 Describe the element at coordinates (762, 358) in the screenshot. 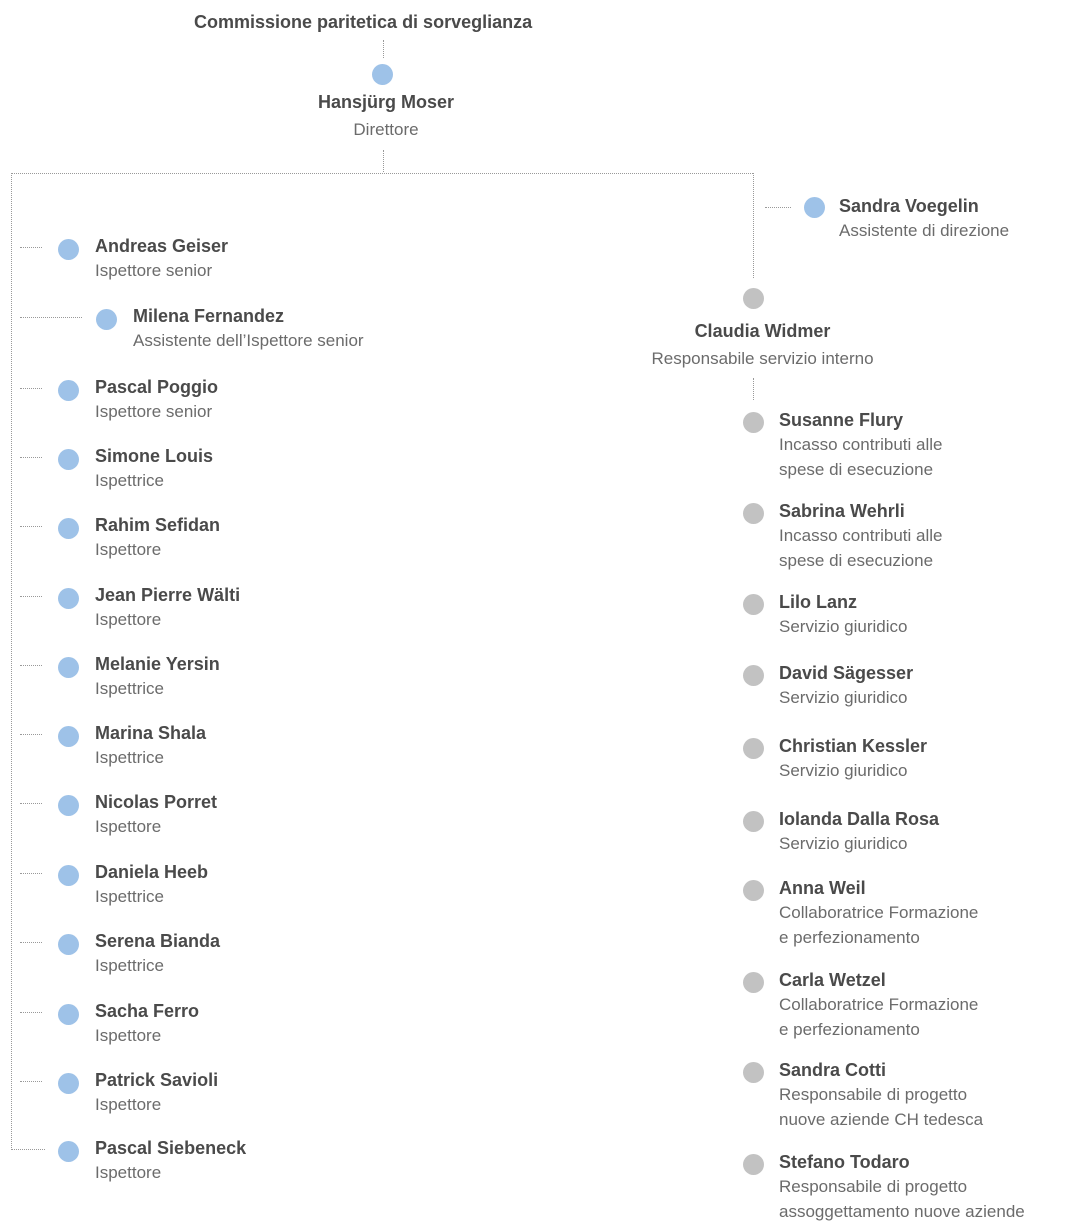

I see `internal-head-role: Responsabile servizio interno` at that location.